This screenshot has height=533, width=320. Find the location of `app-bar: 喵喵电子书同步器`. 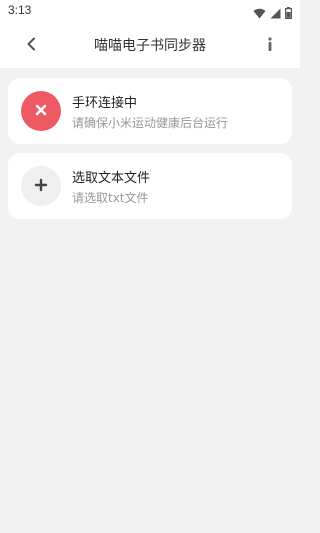

app-bar: 喵喵电子书同步器 is located at coordinates (150, 45).